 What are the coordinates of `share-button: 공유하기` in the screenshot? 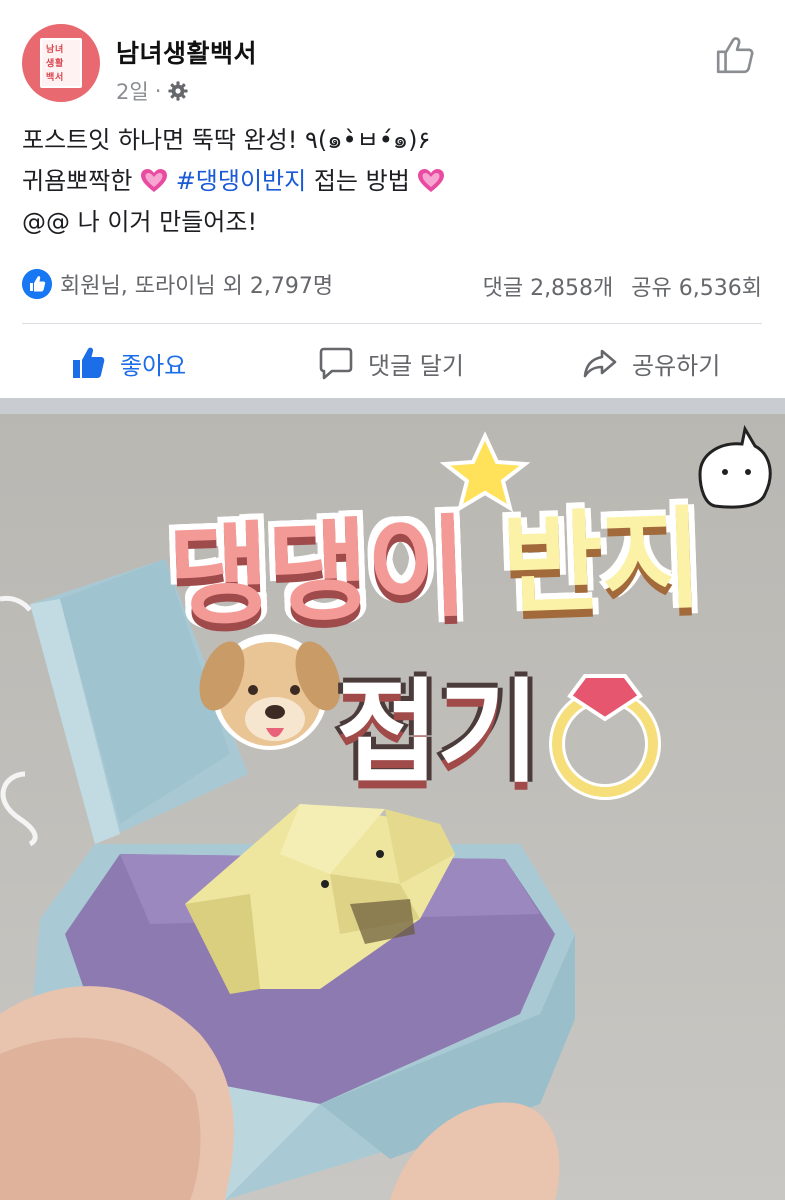 It's located at (651, 363).